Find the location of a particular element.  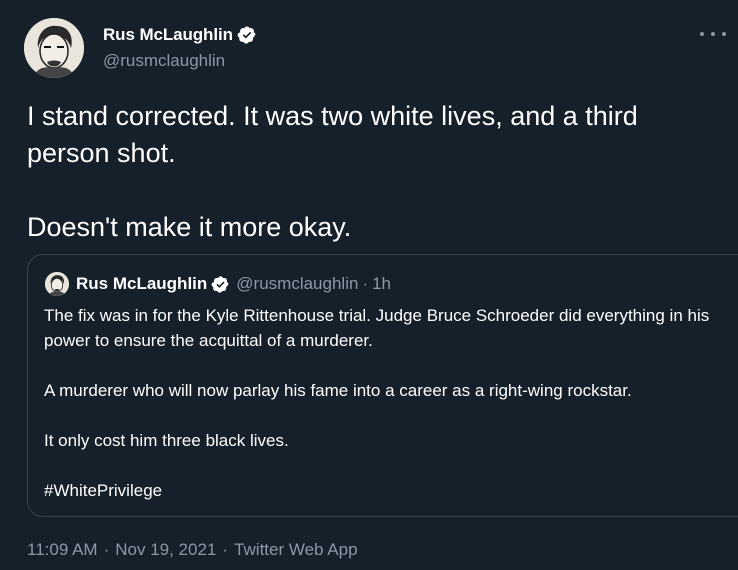

author-avatar is located at coordinates (54, 48).